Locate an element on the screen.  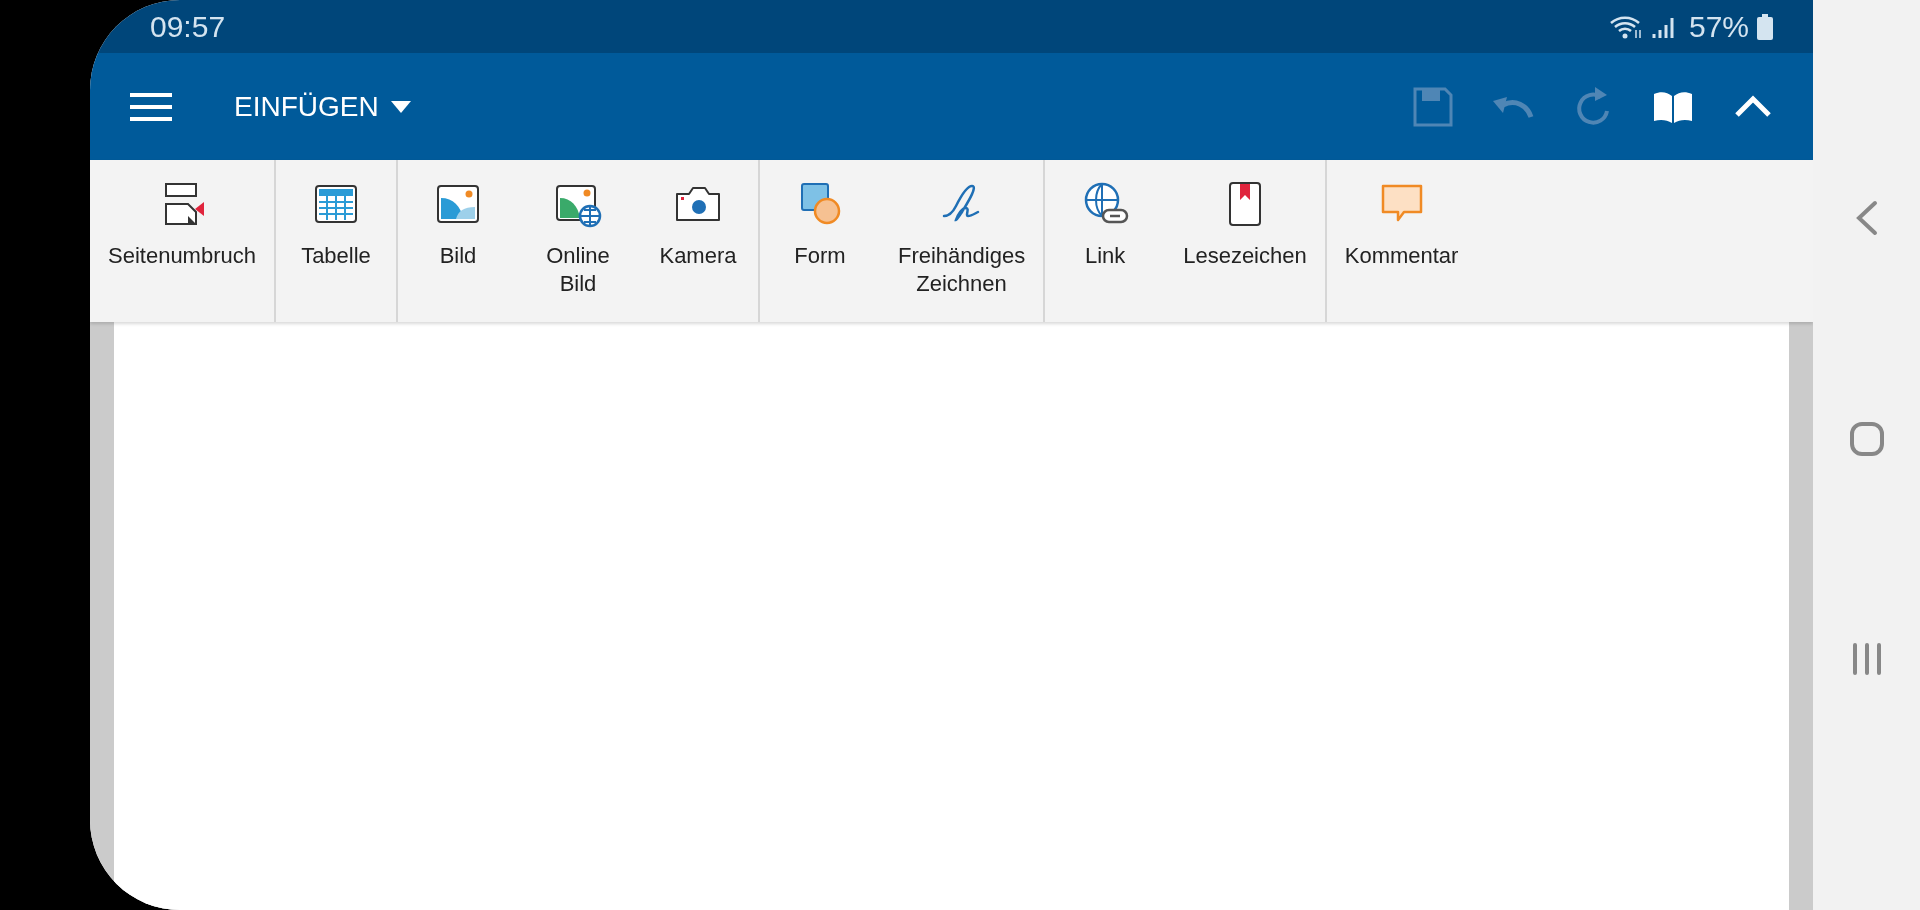
ribbon-button: Kommentar is located at coordinates (1401, 241).